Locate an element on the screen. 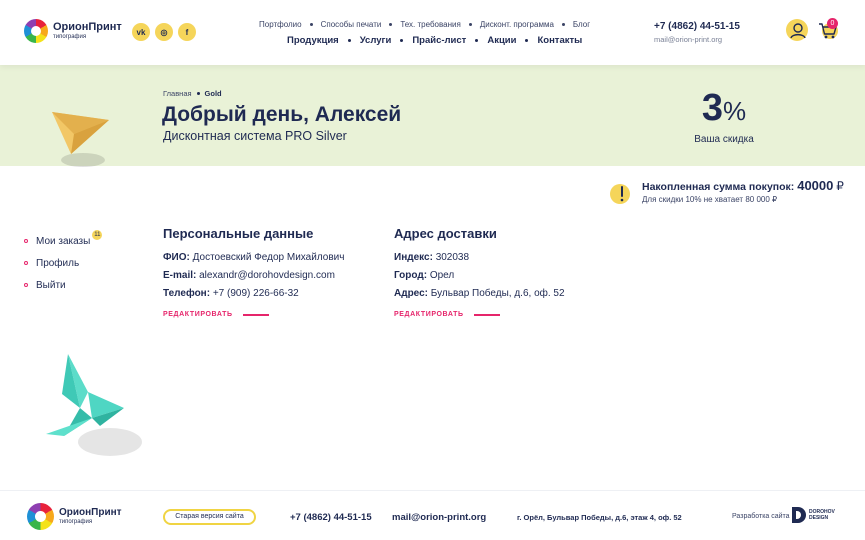 The width and height of the screenshot is (865, 540). side-menu-my-orders: Мои заказы 11 is located at coordinates (63, 238).